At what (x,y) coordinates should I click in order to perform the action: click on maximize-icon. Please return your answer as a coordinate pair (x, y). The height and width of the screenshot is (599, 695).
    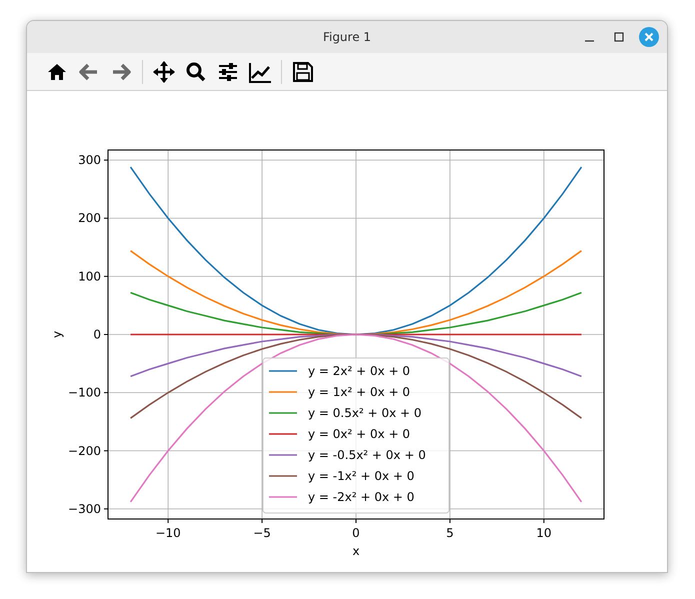
    Looking at the image, I should click on (619, 37).